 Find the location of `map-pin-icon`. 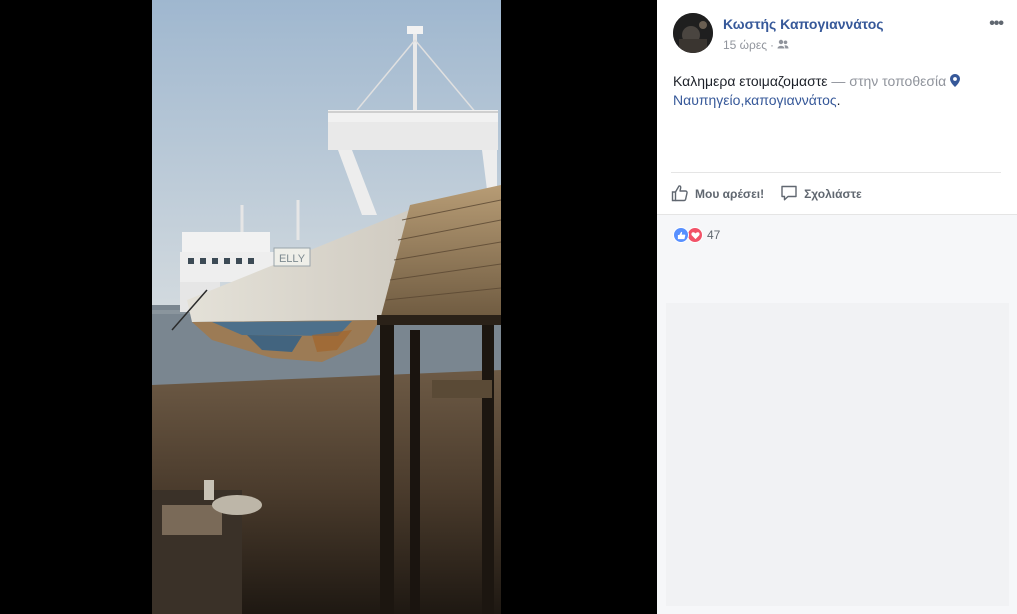

map-pin-icon is located at coordinates (955, 81).